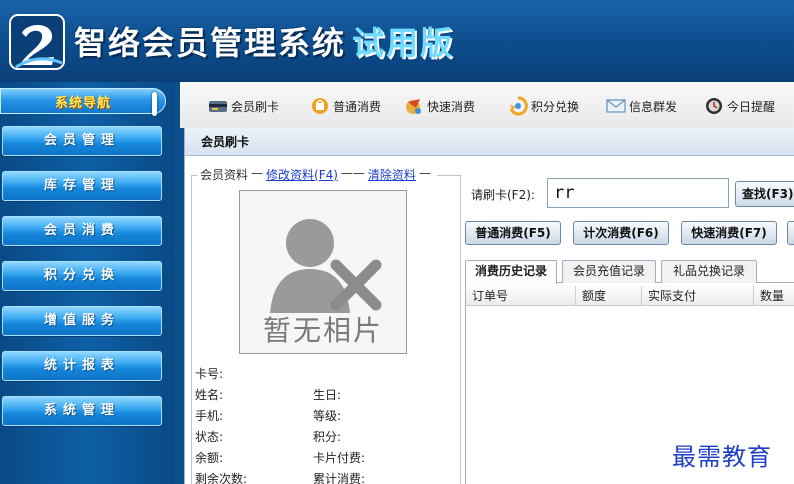 This screenshot has width=794, height=484. Describe the element at coordinates (221, 478) in the screenshot. I see `remaining-times-label: 剩余次数:` at that location.